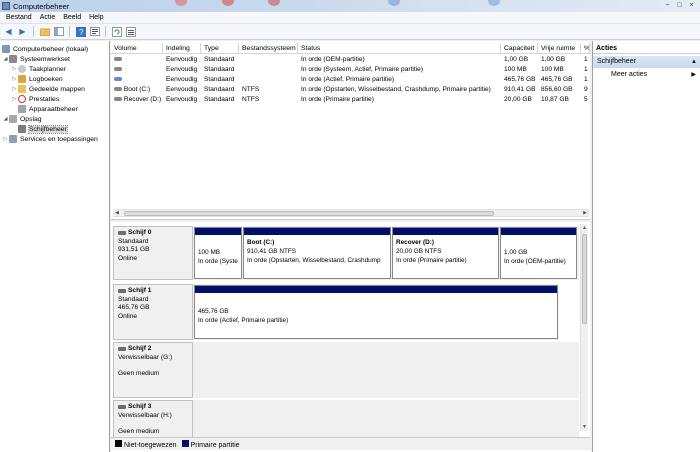  I want to click on close-icon: ×, so click(691, 5).